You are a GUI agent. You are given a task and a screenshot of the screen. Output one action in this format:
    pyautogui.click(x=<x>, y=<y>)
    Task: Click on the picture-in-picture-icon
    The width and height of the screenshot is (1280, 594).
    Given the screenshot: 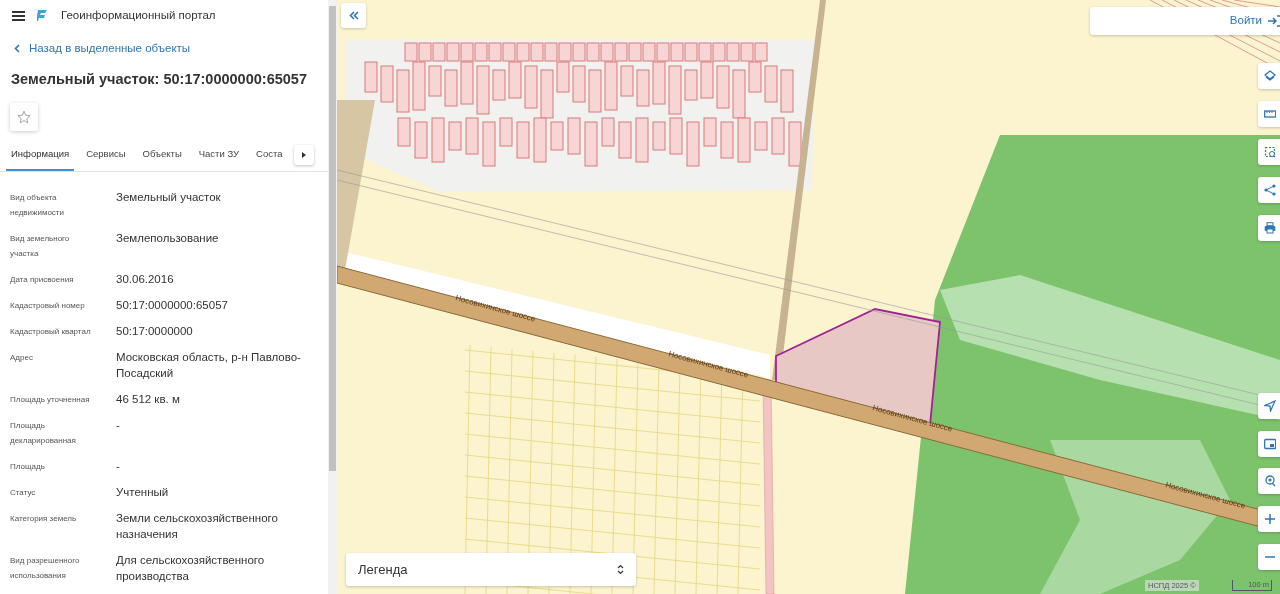 What is the action you would take?
    pyautogui.click(x=1270, y=444)
    